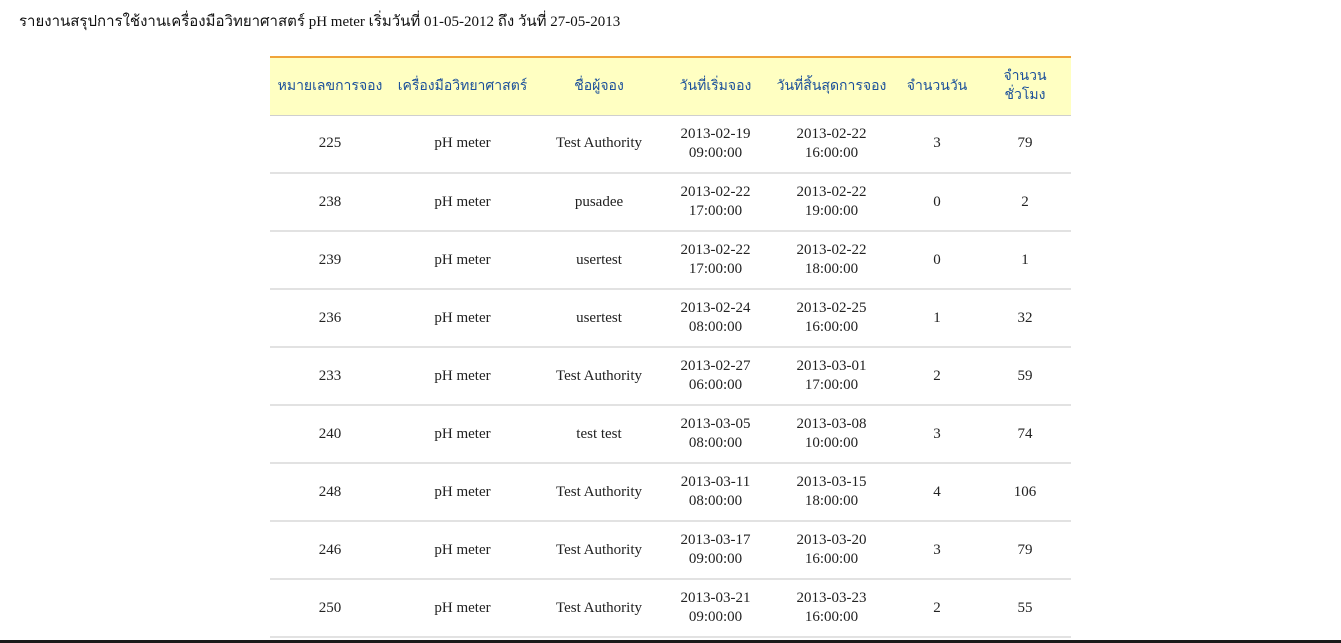 The height and width of the screenshot is (643, 1341). What do you see at coordinates (1025, 86) in the screenshot?
I see `column-header-hours: จำนวนชั่วโมง` at bounding box center [1025, 86].